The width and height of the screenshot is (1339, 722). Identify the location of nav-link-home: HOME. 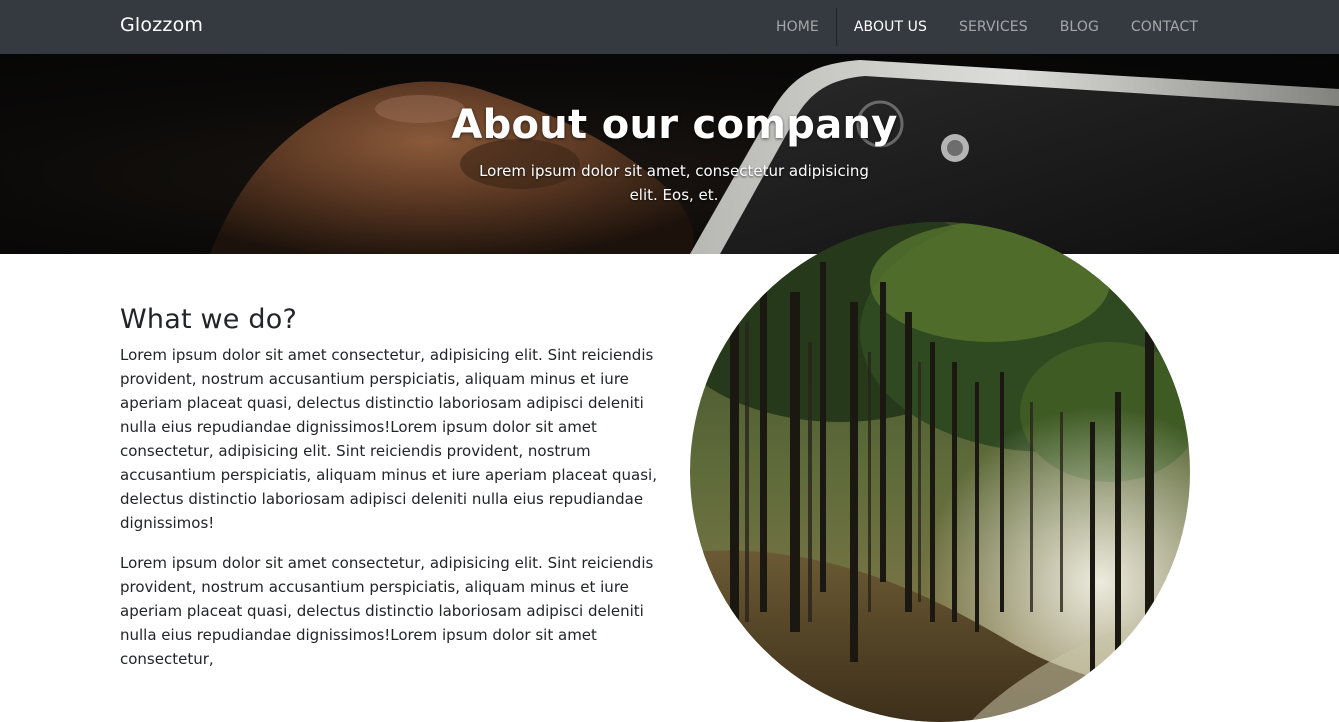
(797, 27).